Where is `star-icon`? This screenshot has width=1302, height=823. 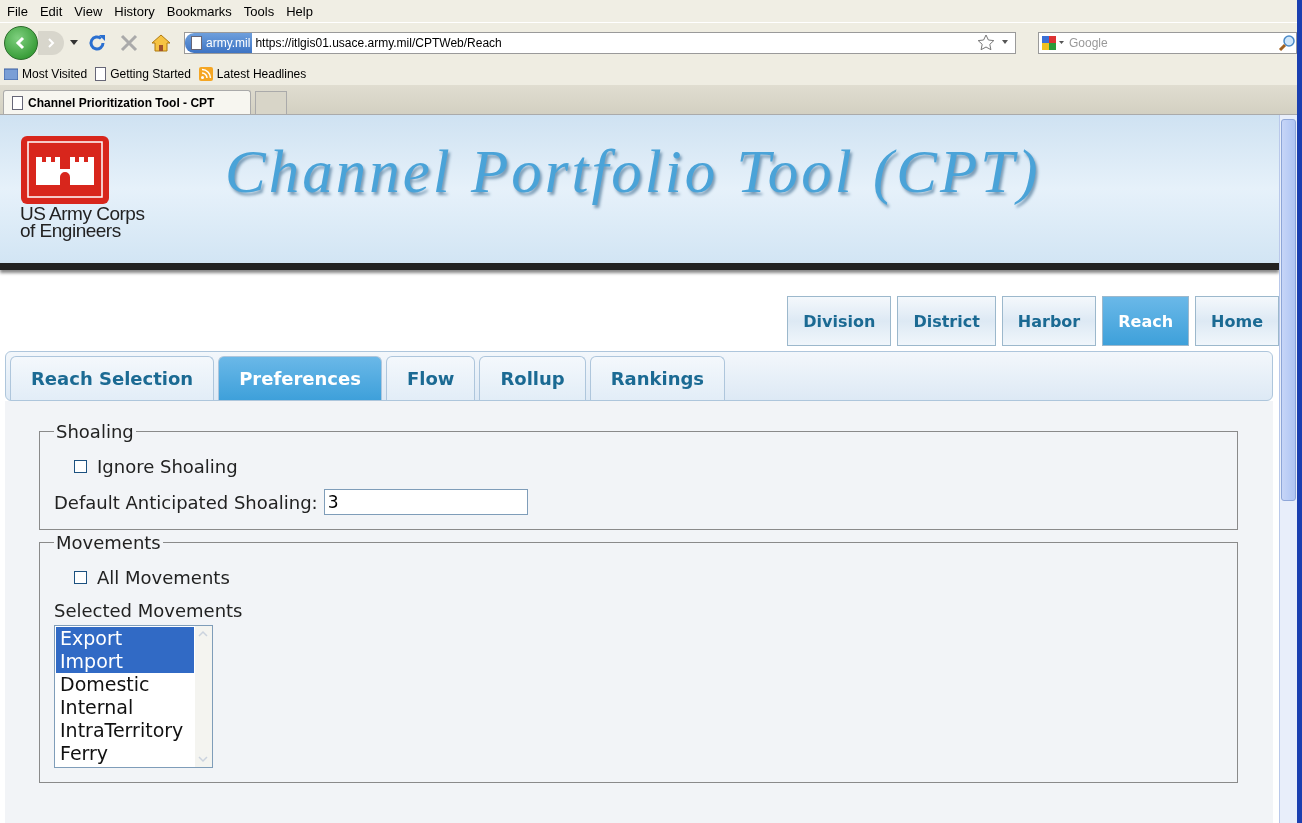 star-icon is located at coordinates (986, 43).